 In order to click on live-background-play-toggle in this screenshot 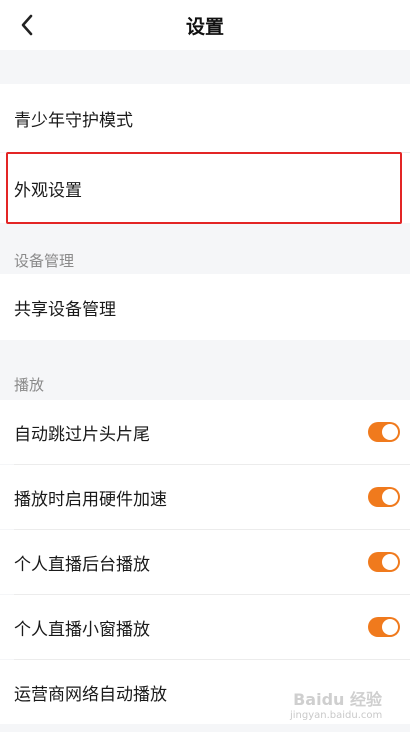, I will do `click(384, 562)`.